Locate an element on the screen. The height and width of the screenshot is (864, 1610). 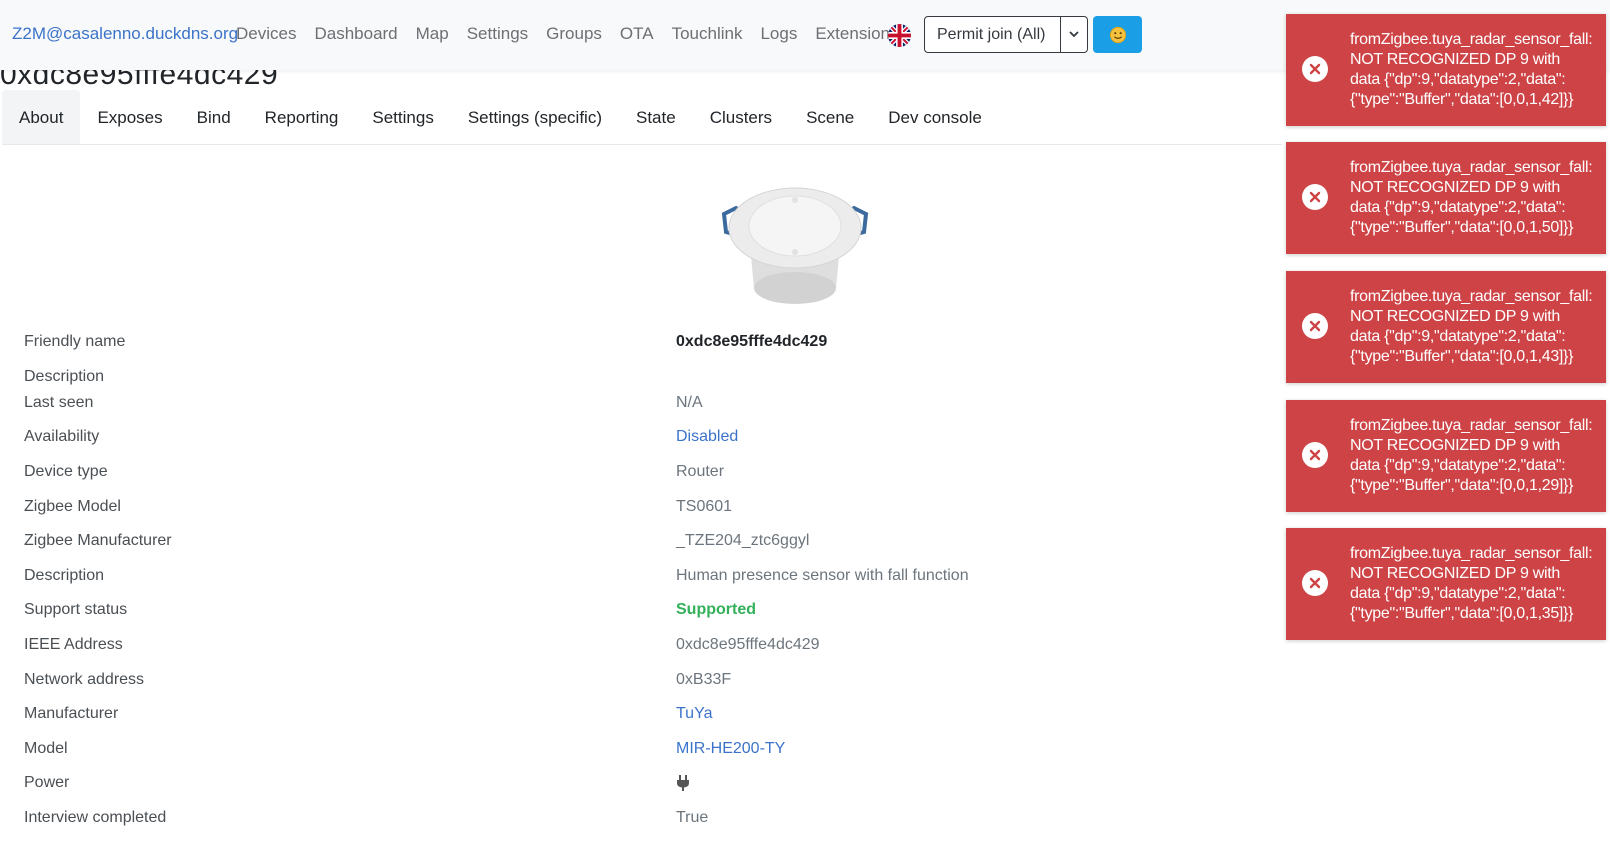
attr-label: Interview completed is located at coordinates (95, 817).